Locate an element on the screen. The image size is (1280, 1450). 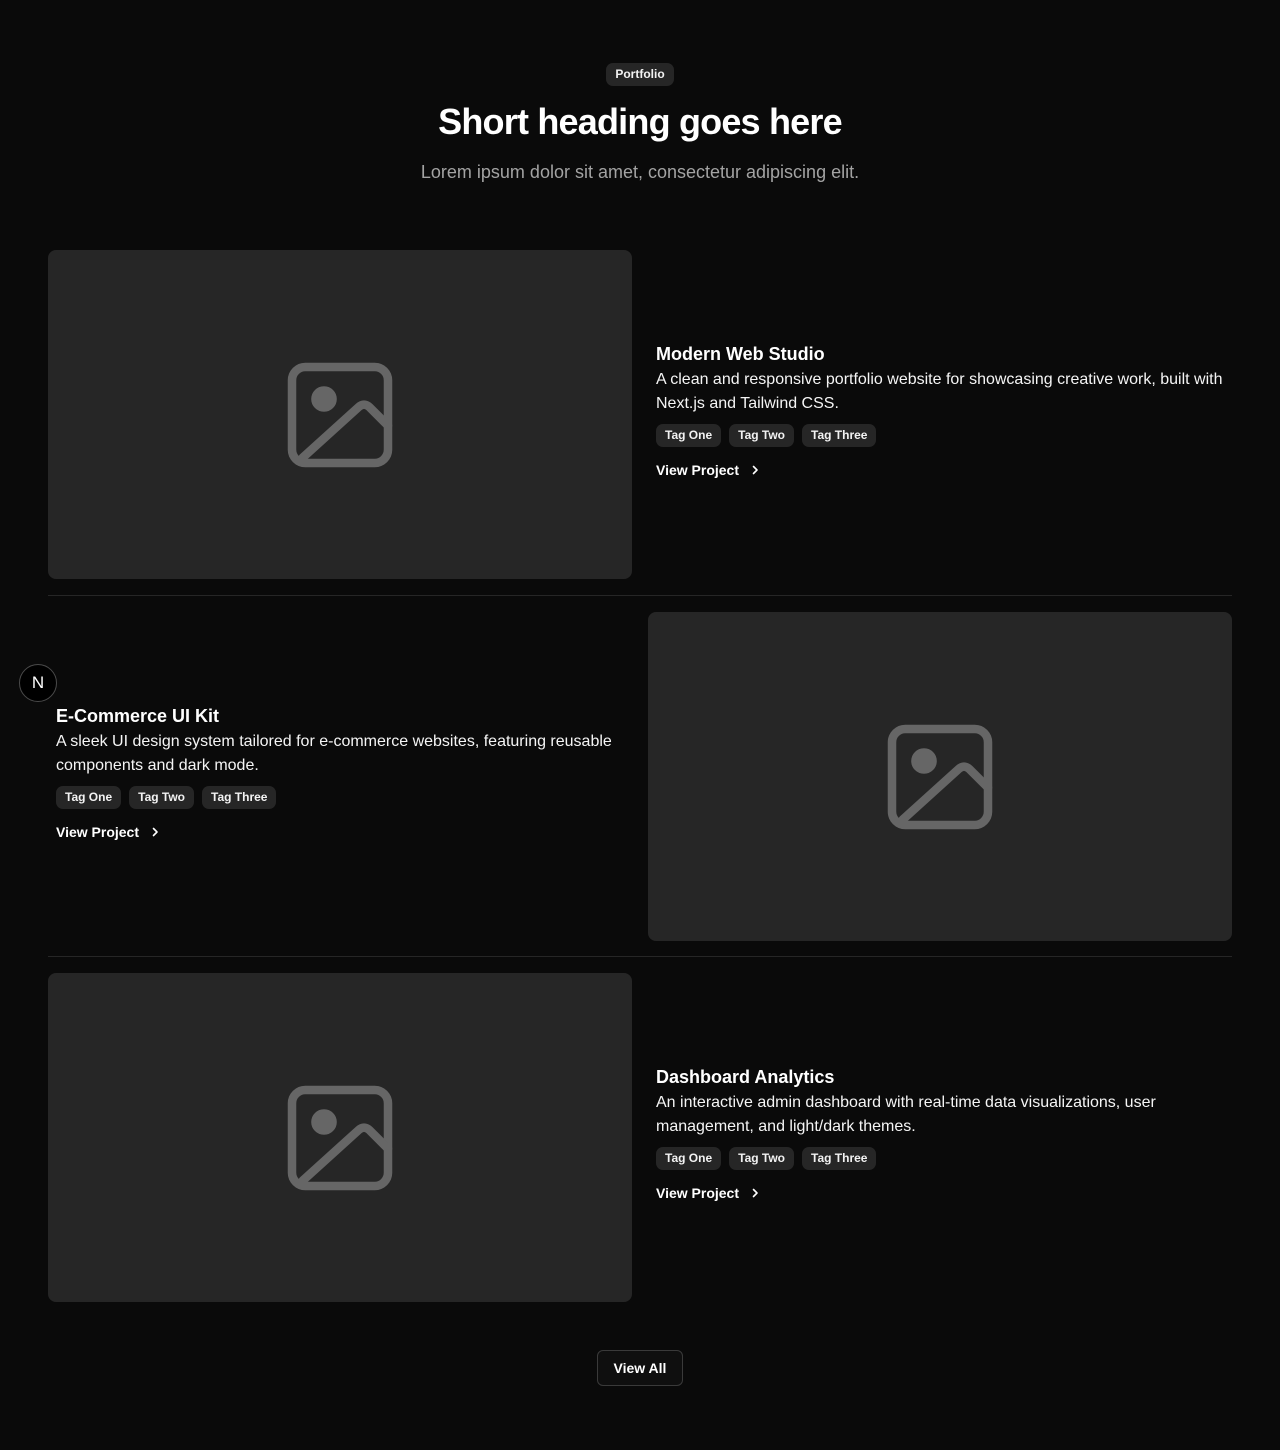
project-title: Dashboard Analytics is located at coordinates (745, 1076).